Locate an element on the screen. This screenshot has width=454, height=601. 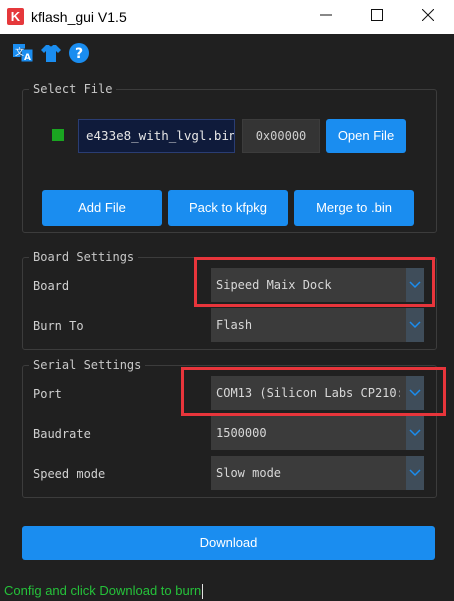
status-message: Config and click Download to burn is located at coordinates (104, 591).